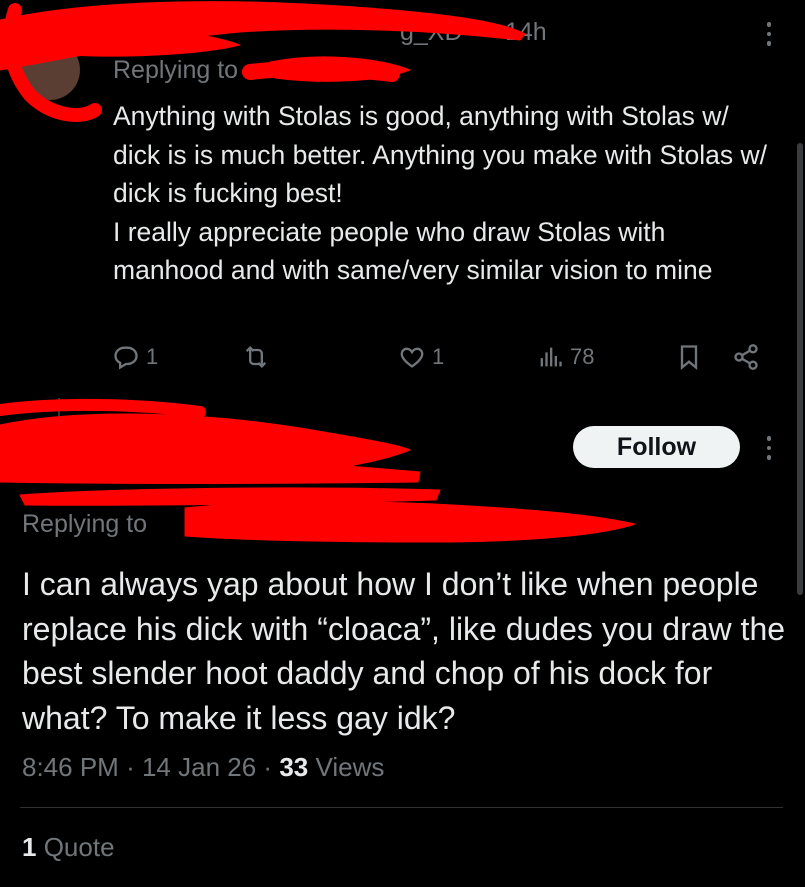 This screenshot has width=805, height=887. Describe the element at coordinates (431, 32) in the screenshot. I see `reply-handle-fragment: g_XD` at that location.